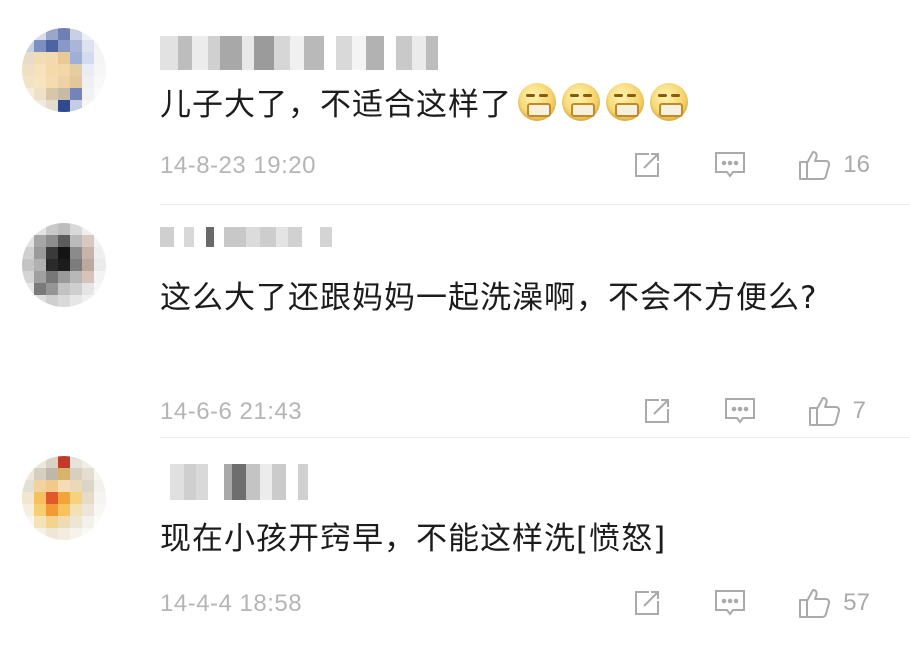 Image resolution: width=910 pixels, height=662 pixels. I want to click on comment-text: 现在小孩开窍早，不能这样洗[愤怒], so click(413, 539).